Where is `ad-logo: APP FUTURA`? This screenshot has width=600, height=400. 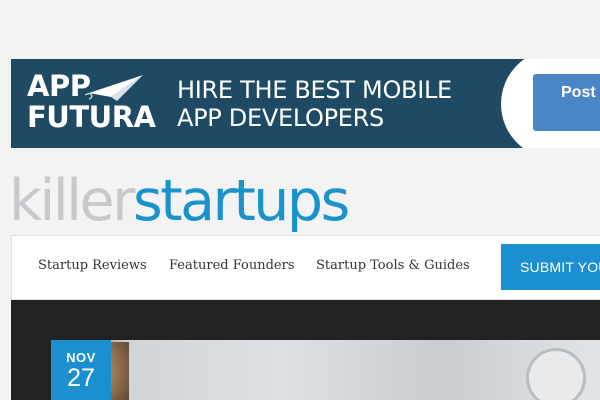 ad-logo: APP FUTURA is located at coordinates (91, 104).